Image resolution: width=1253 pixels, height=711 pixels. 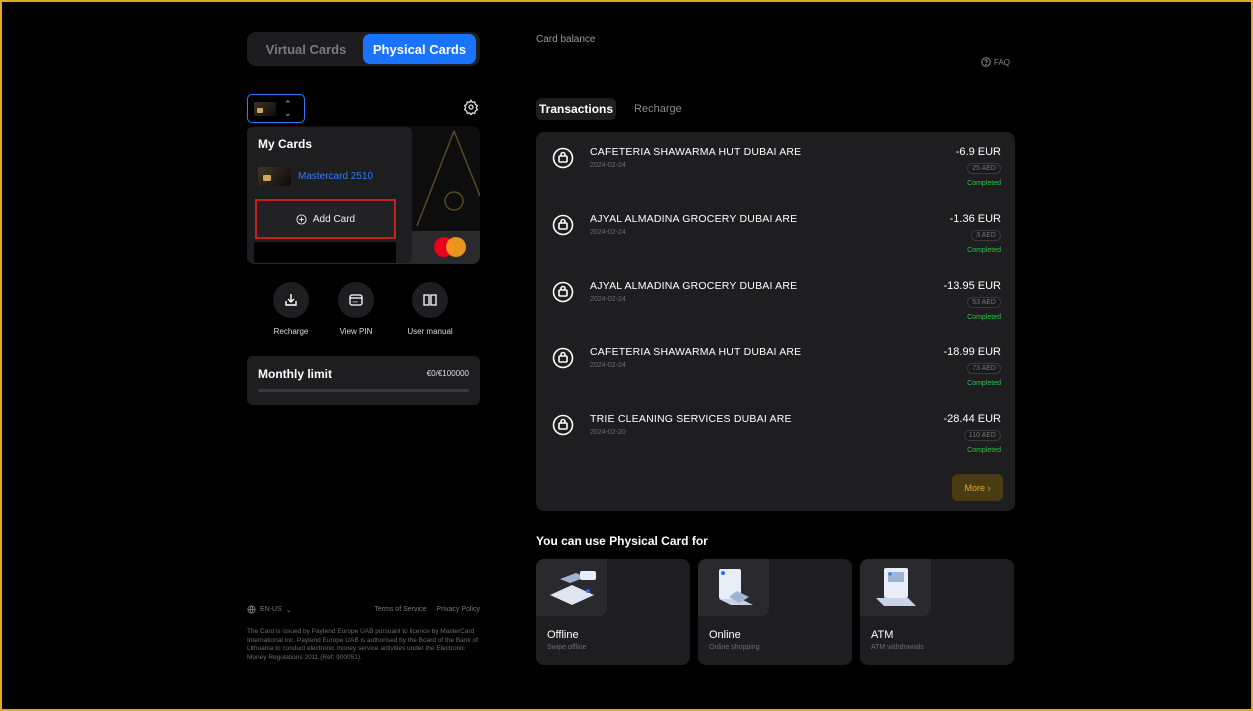 What do you see at coordinates (882, 635) in the screenshot?
I see `use-name: ATM` at bounding box center [882, 635].